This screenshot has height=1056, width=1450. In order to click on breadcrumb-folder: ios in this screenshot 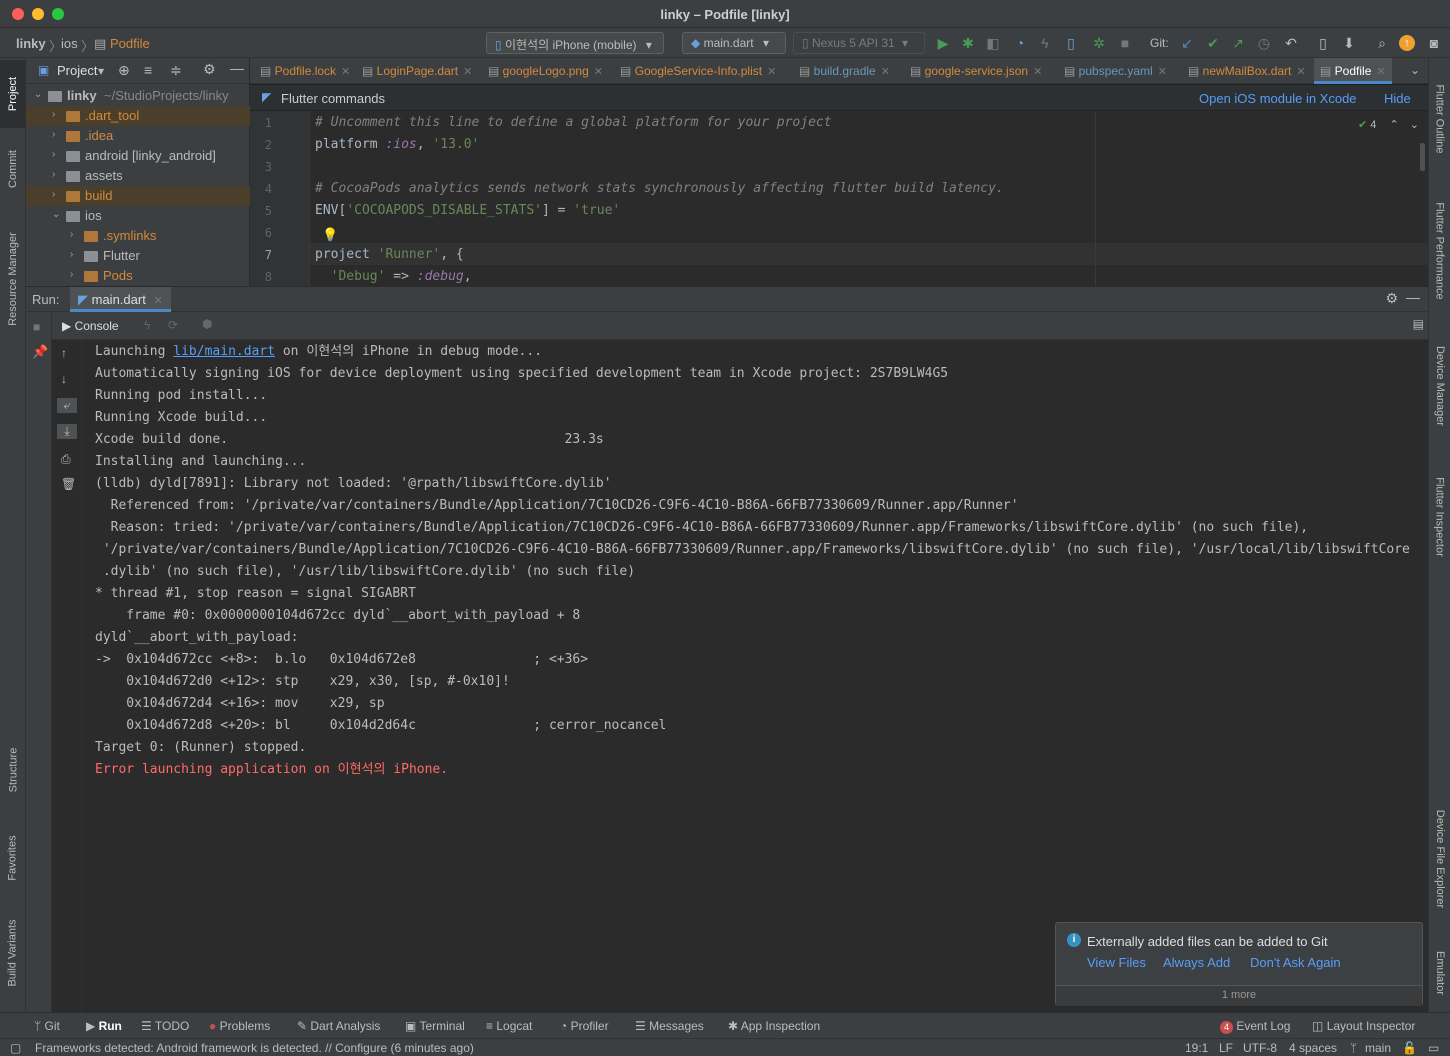, I will do `click(69, 43)`.